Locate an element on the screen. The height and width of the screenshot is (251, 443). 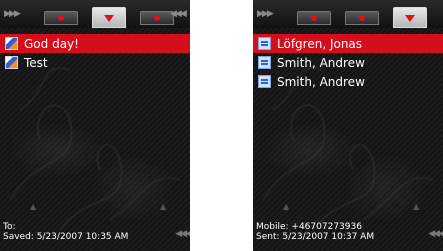
list-item-label: God day! is located at coordinates (51, 43).